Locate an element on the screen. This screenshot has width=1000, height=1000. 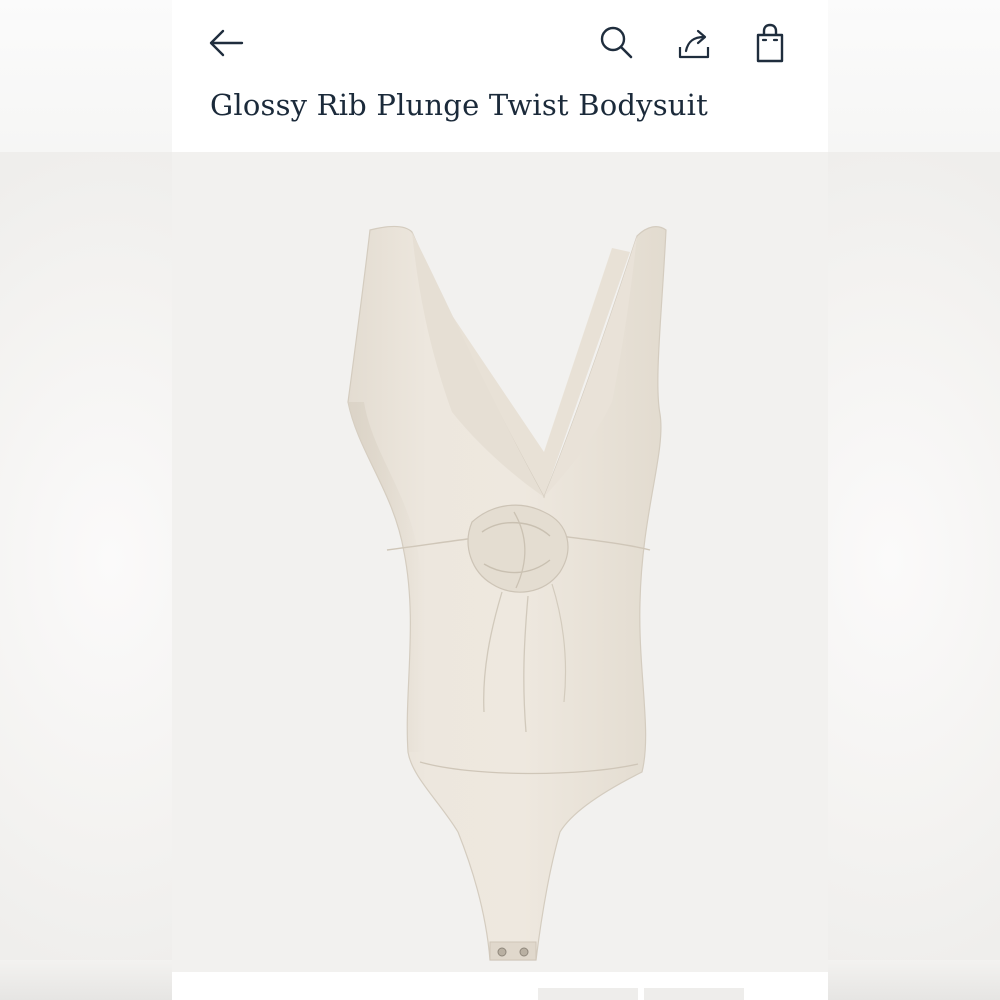
arrow-left-icon is located at coordinates (226, 43).